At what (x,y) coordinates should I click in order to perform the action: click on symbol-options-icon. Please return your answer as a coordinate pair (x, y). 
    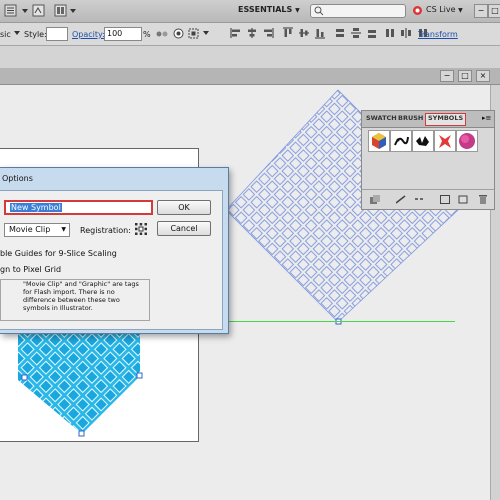
    Looking at the image, I should click on (445, 200).